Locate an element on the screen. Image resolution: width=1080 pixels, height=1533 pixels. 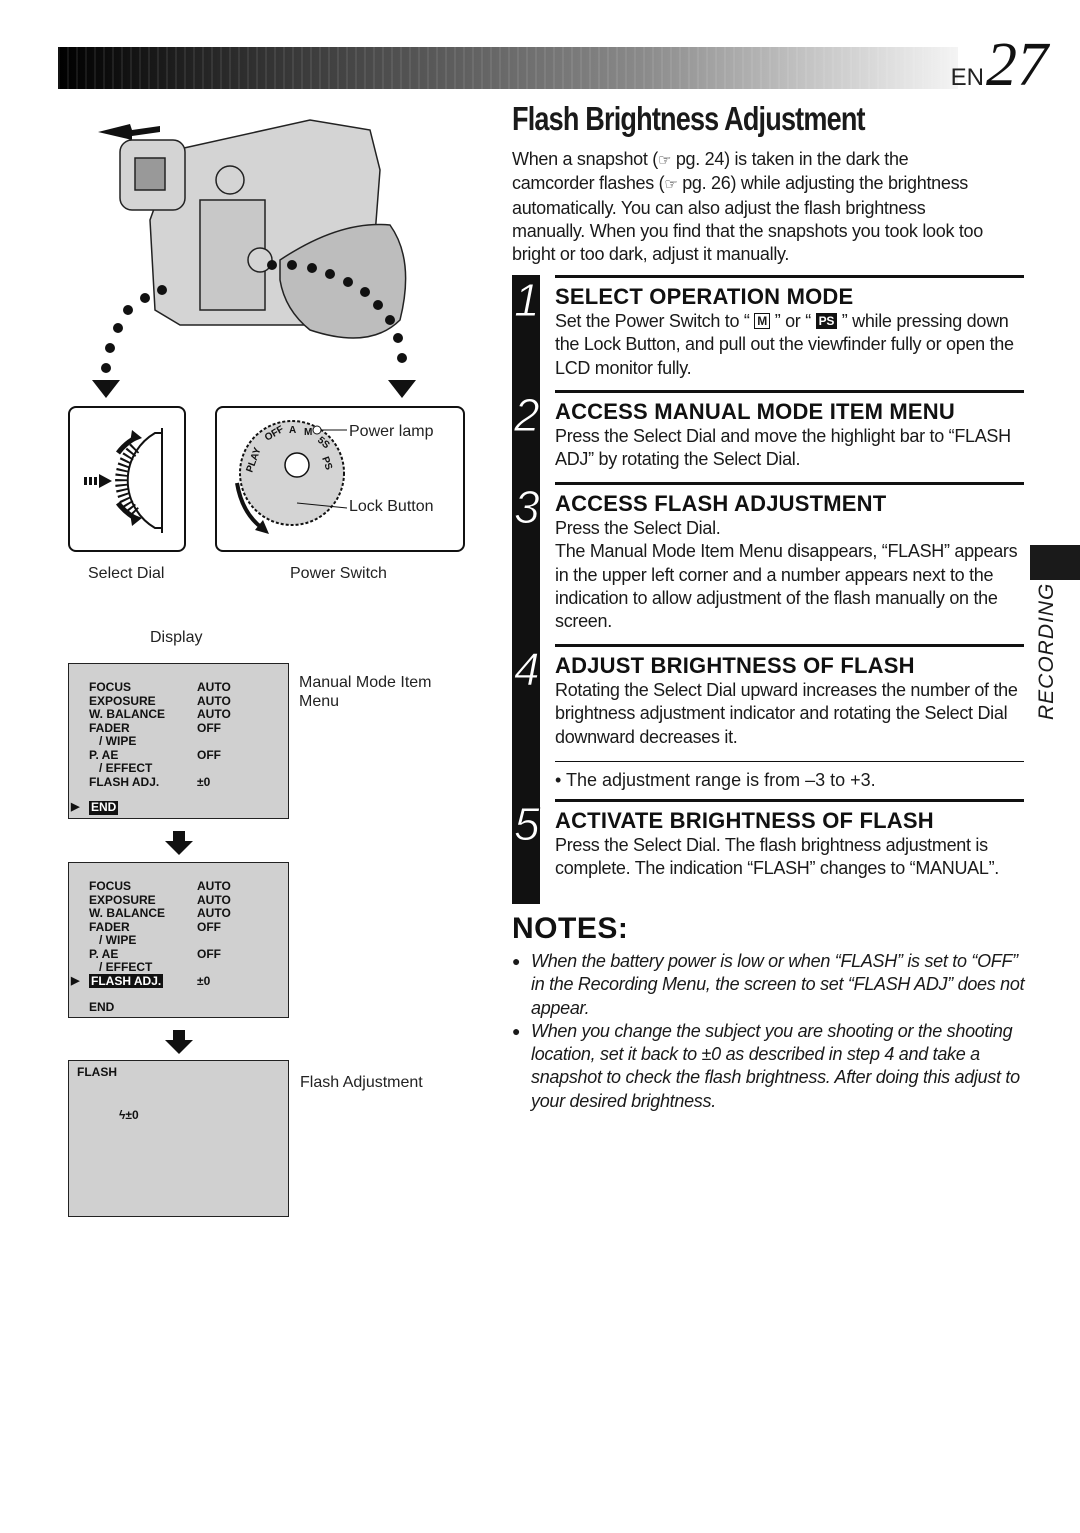
flash-adjust-screen: FLASH ϟ±0 is located at coordinates (178, 1138).